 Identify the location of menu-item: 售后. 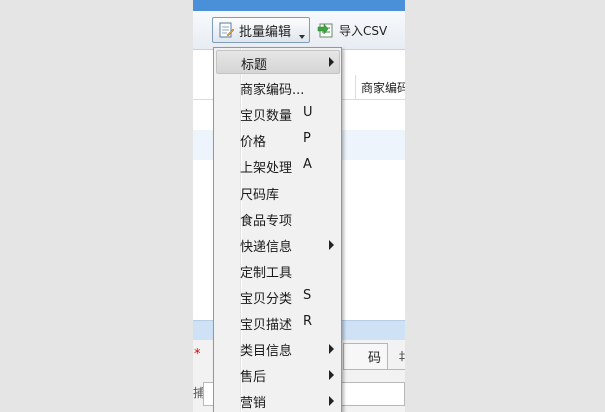
(278, 375).